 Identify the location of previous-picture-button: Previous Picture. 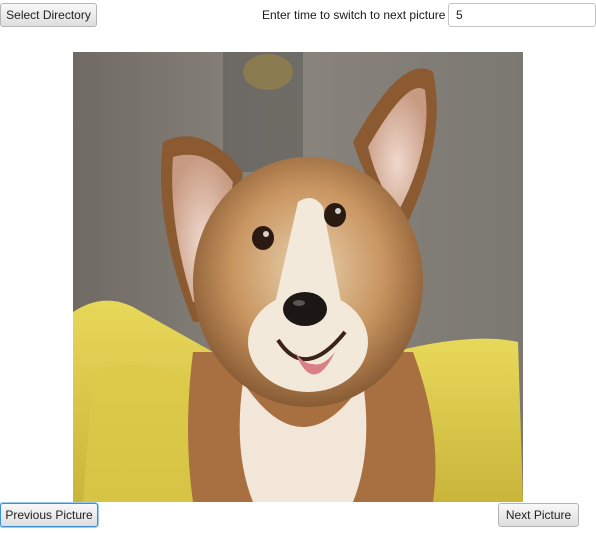
(49, 515).